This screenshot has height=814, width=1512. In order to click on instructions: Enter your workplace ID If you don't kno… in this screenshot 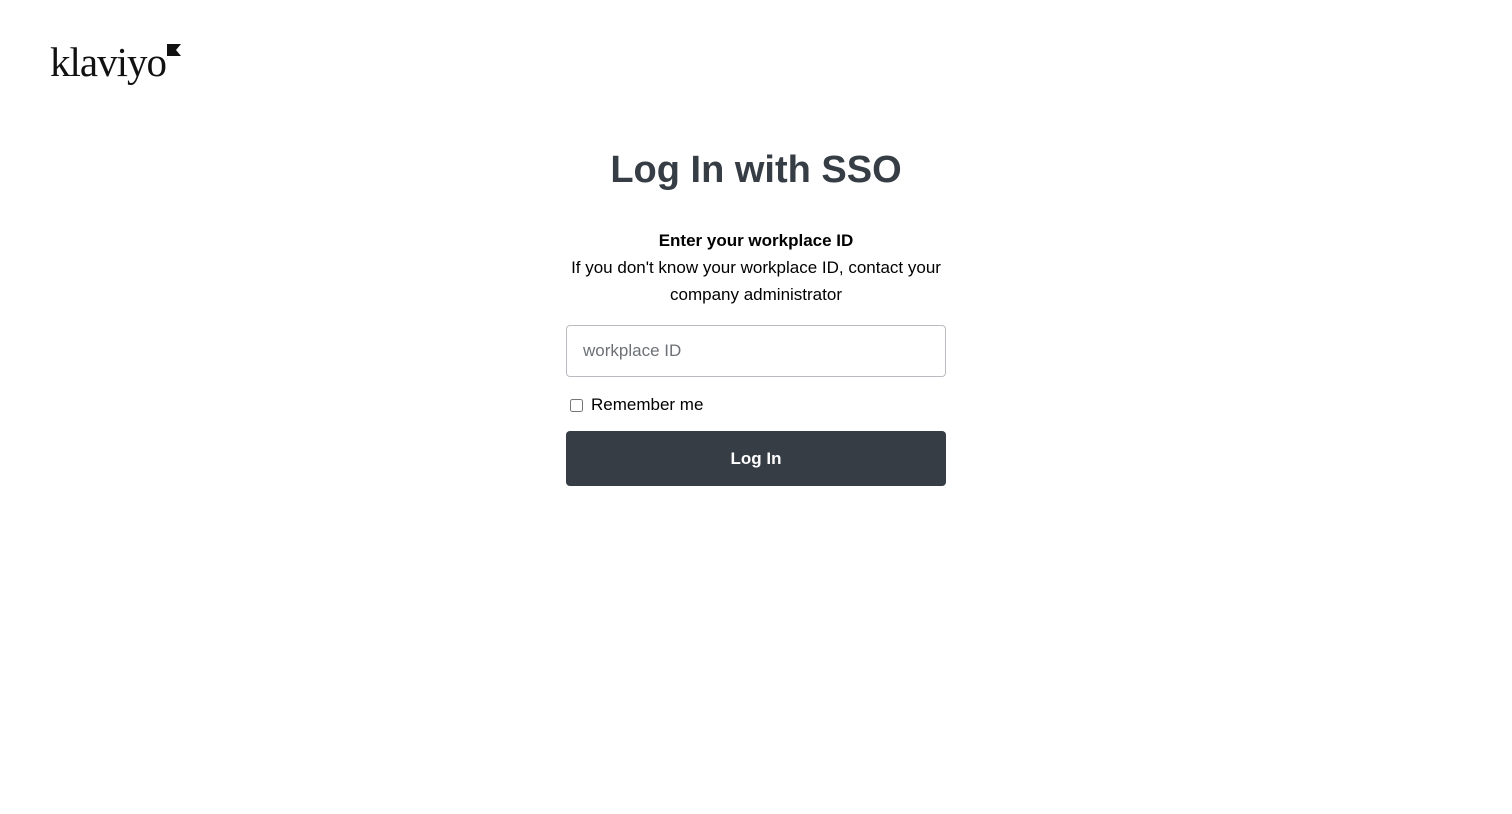, I will do `click(756, 267)`.